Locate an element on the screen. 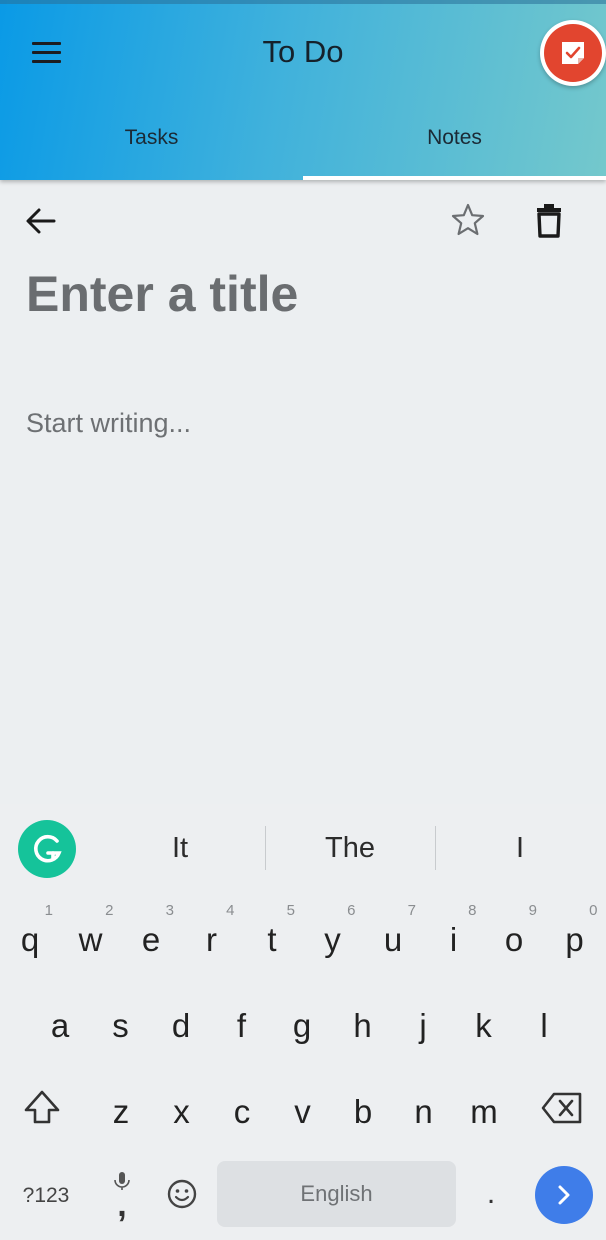 The width and height of the screenshot is (606, 1240). key-letter: w is located at coordinates (90, 939).